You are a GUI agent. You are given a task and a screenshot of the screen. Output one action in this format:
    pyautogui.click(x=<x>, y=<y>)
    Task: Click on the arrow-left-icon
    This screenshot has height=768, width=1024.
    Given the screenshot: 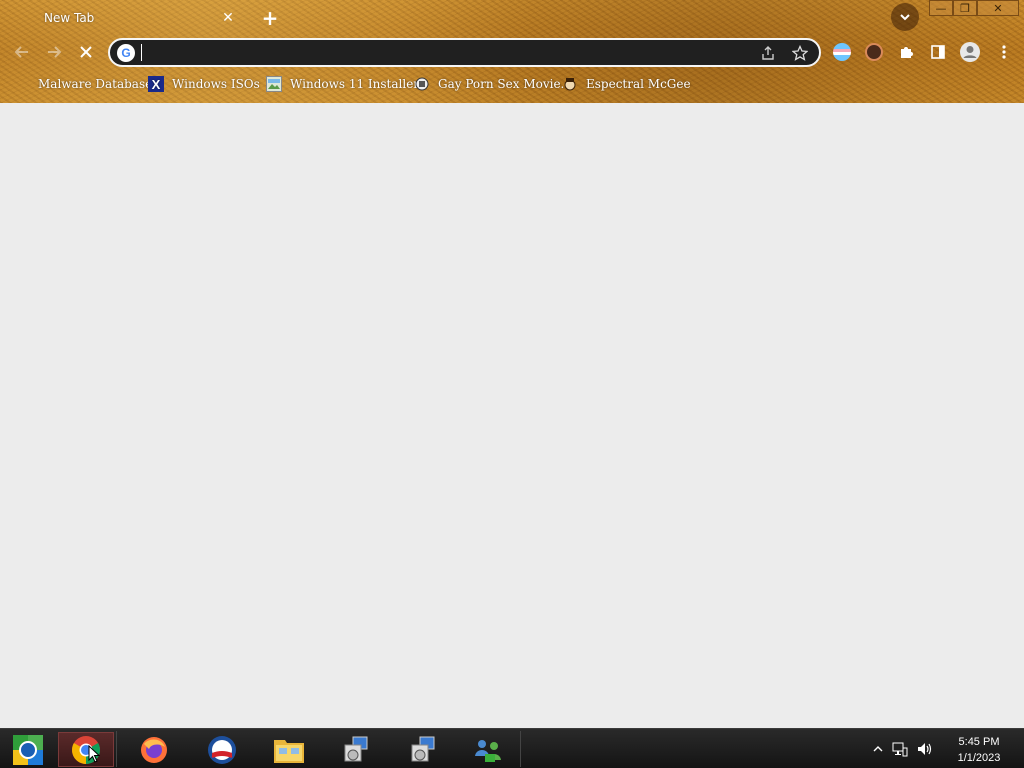 What is the action you would take?
    pyautogui.click(x=21, y=52)
    